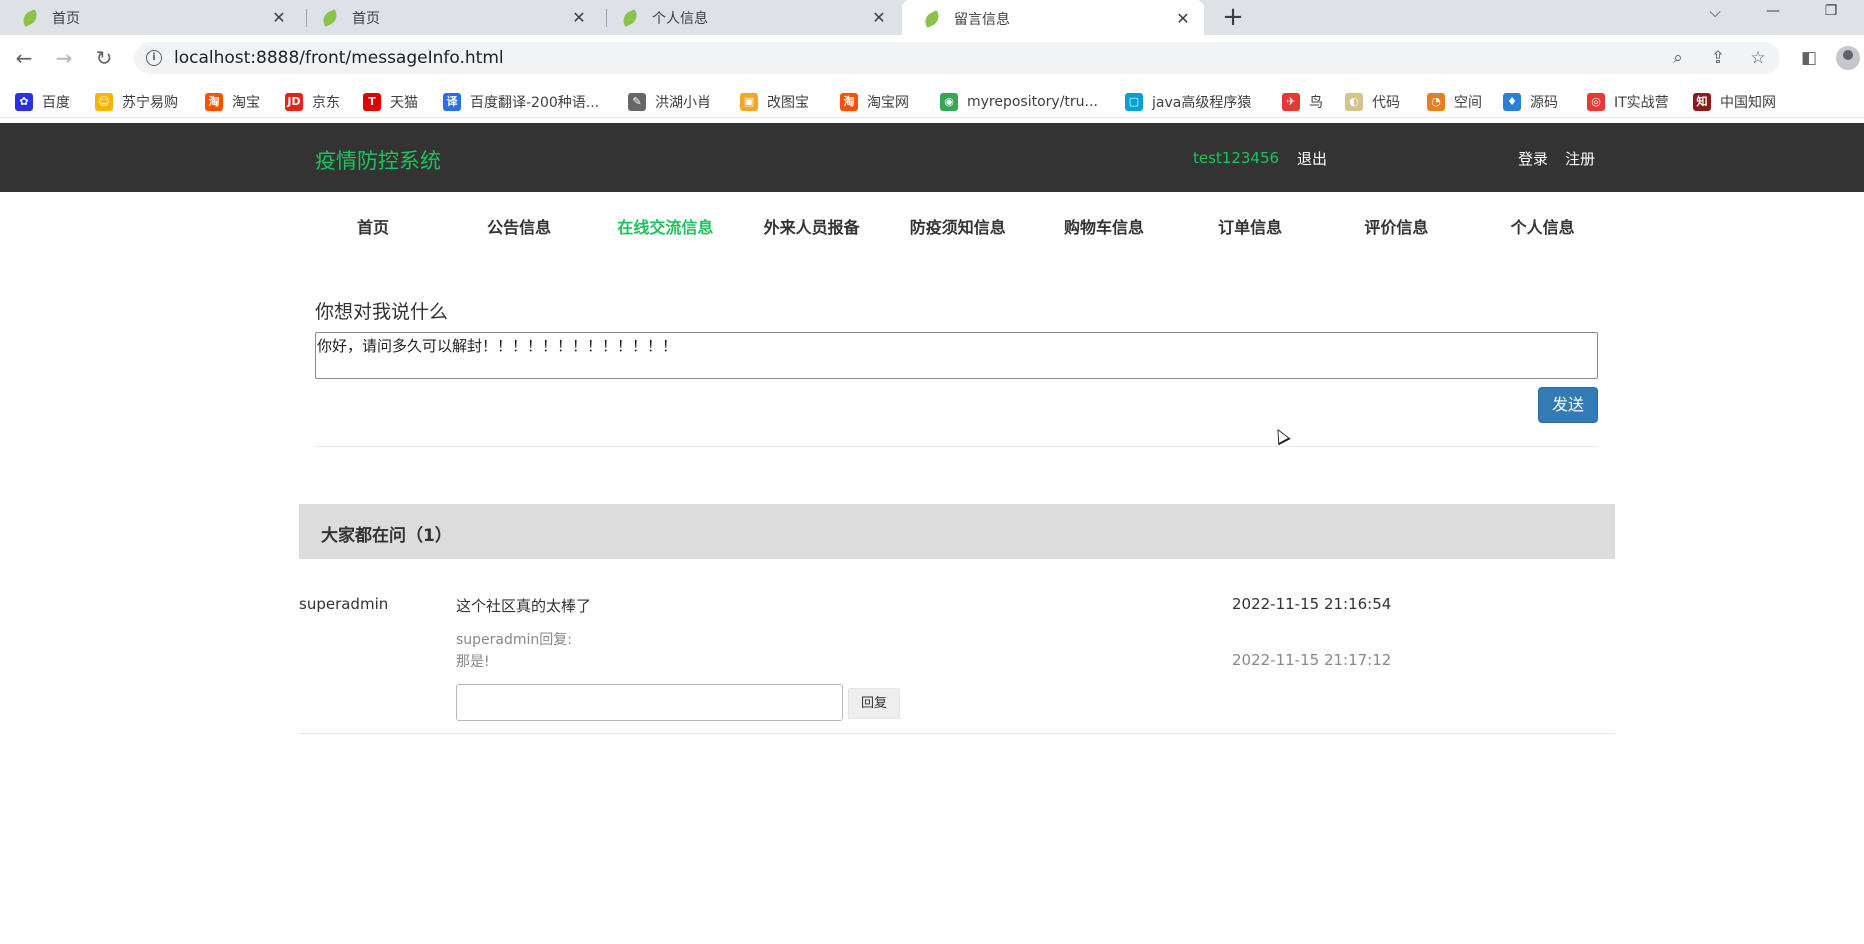 The image size is (1864, 944). I want to click on nav-item: 防疫须知信息, so click(958, 226).